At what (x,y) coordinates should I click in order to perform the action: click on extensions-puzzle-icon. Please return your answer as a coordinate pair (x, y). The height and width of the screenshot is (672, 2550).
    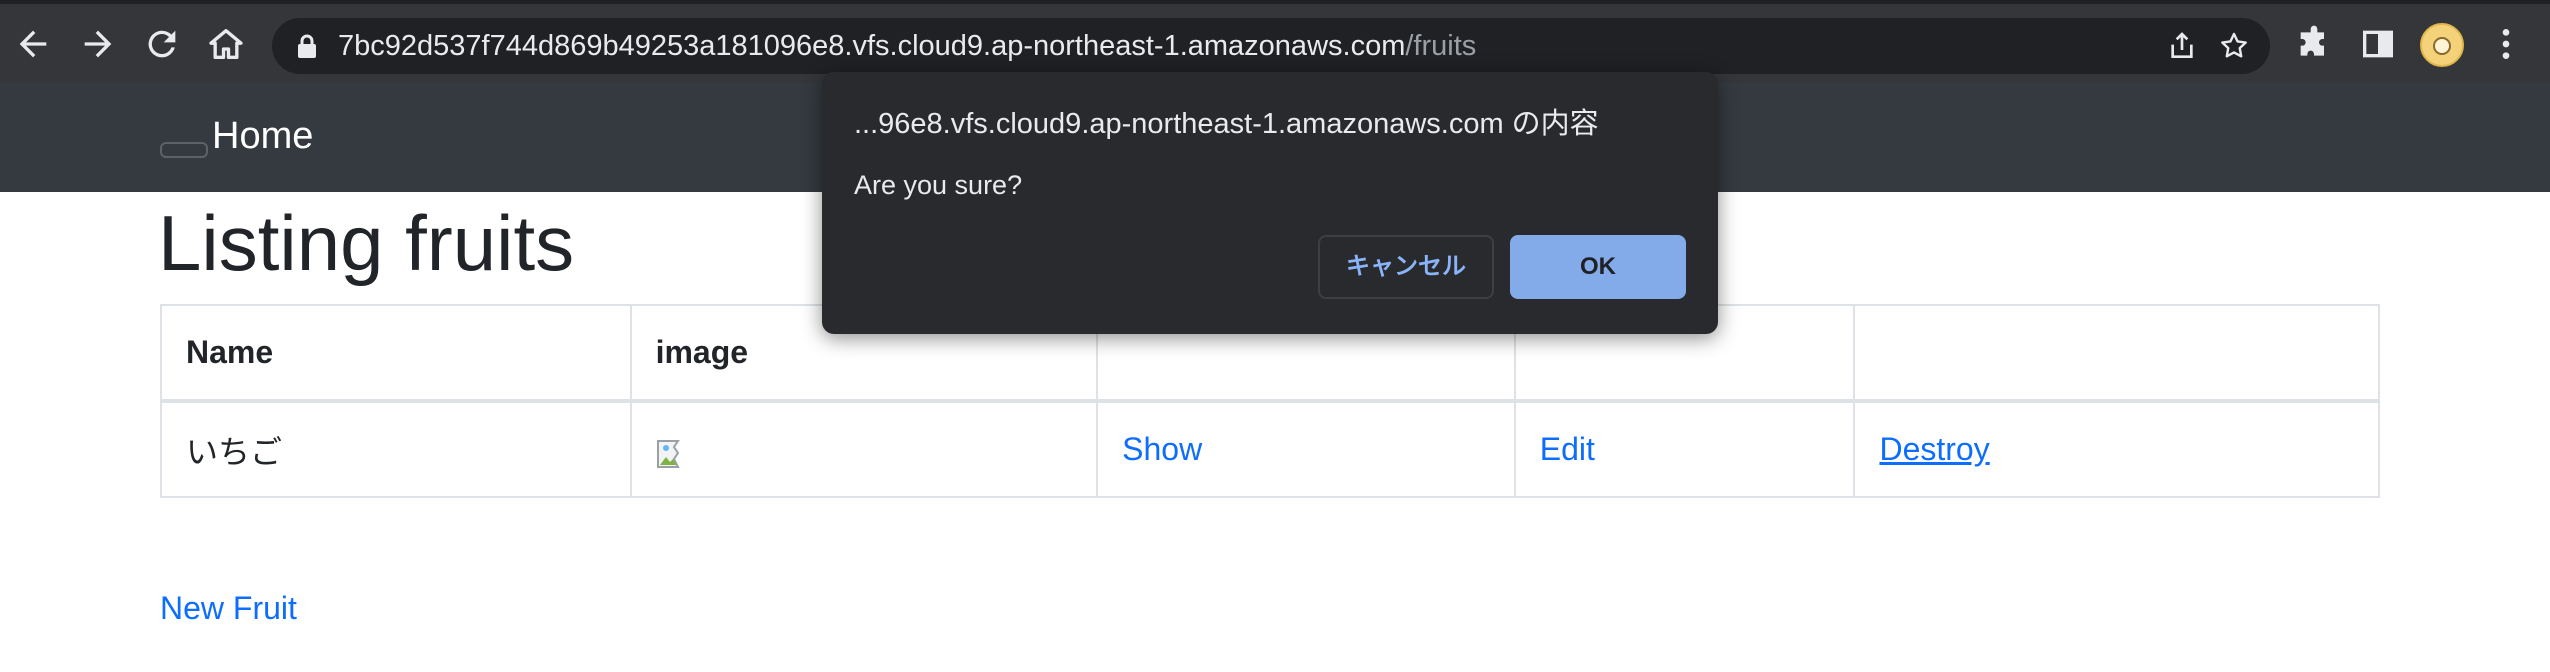
    Looking at the image, I should click on (2314, 44).